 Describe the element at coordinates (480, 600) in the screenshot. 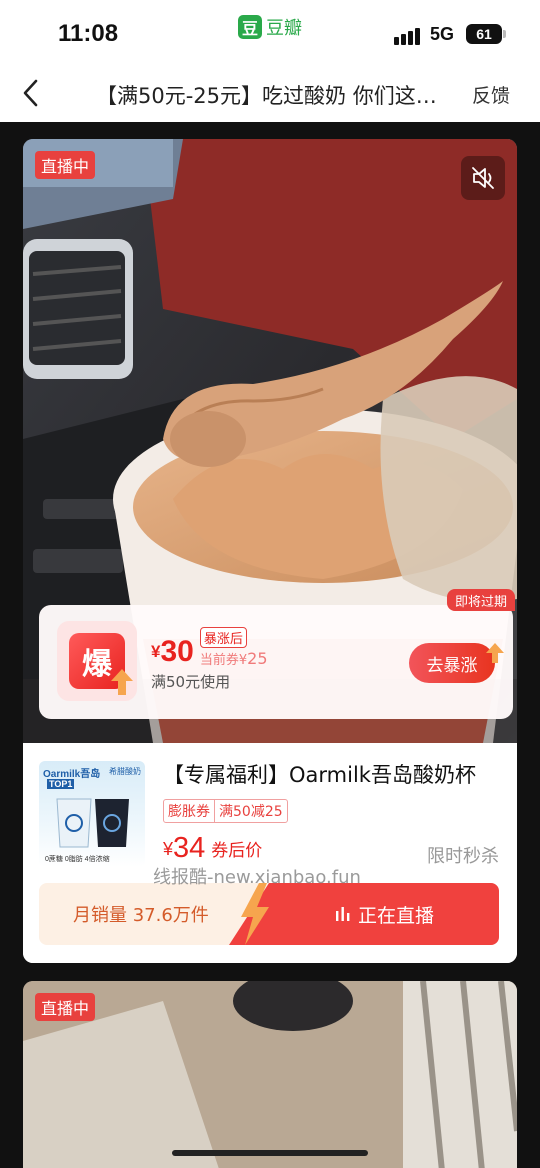

I see `expire-badge: 即将过期` at that location.